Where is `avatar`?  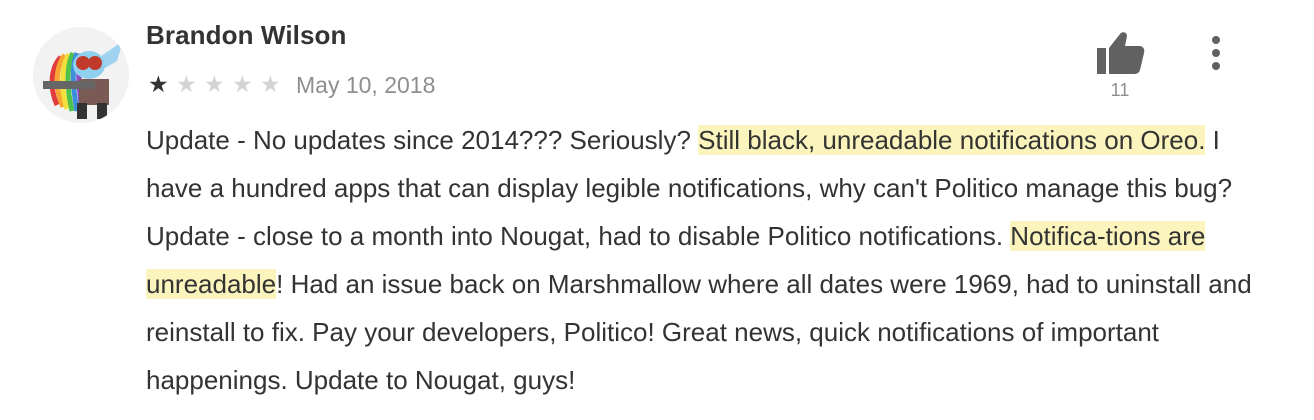
avatar is located at coordinates (81, 75).